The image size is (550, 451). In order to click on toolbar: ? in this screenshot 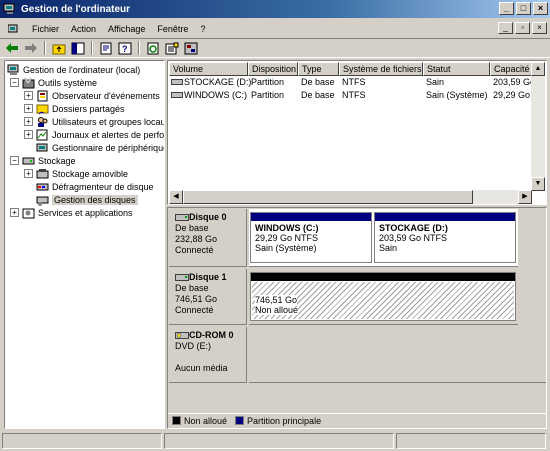, I will do `click(275, 48)`.